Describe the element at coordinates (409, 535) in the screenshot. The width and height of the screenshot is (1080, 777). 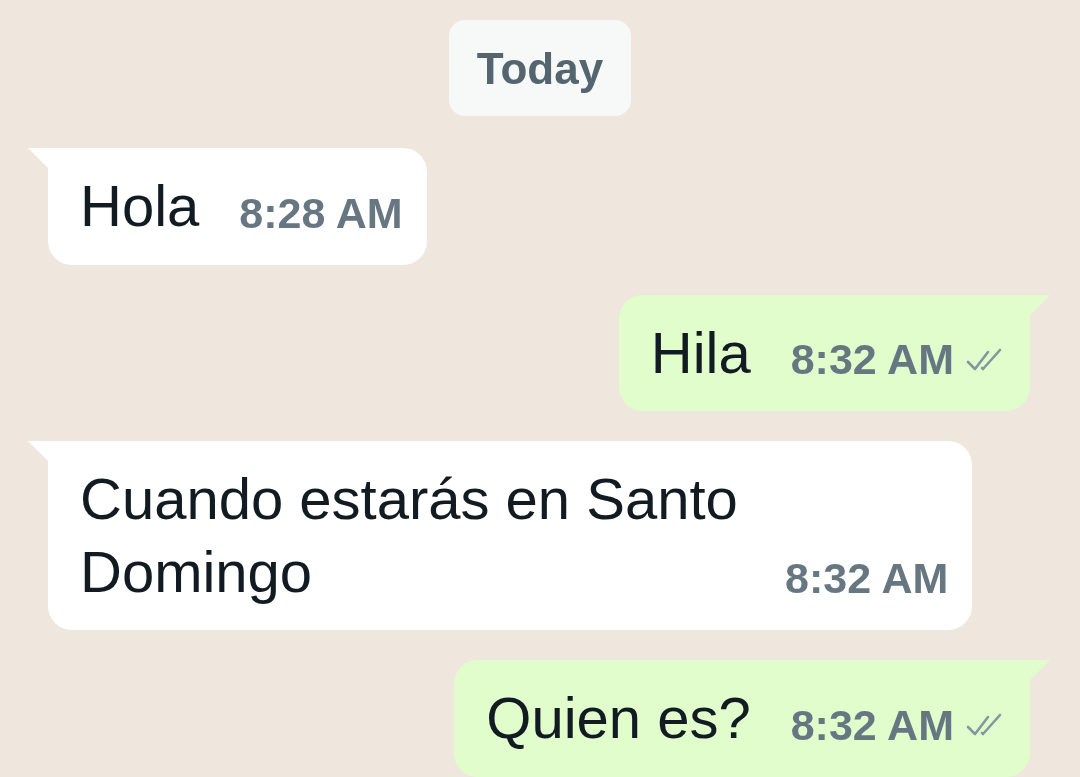
I see `message-text: Cuando estarás en Santo Domingo` at that location.